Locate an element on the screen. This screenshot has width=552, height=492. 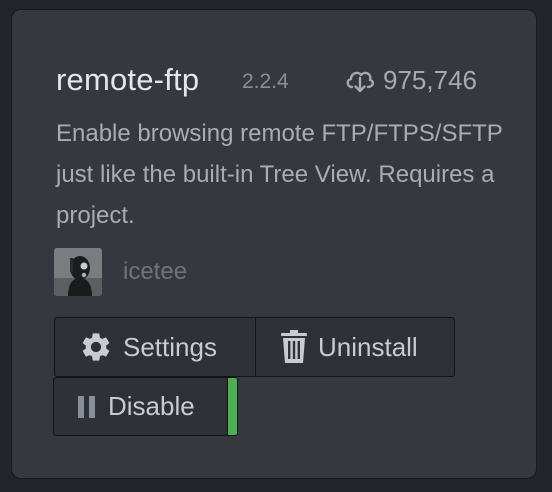
author-name: icetee is located at coordinates (155, 272).